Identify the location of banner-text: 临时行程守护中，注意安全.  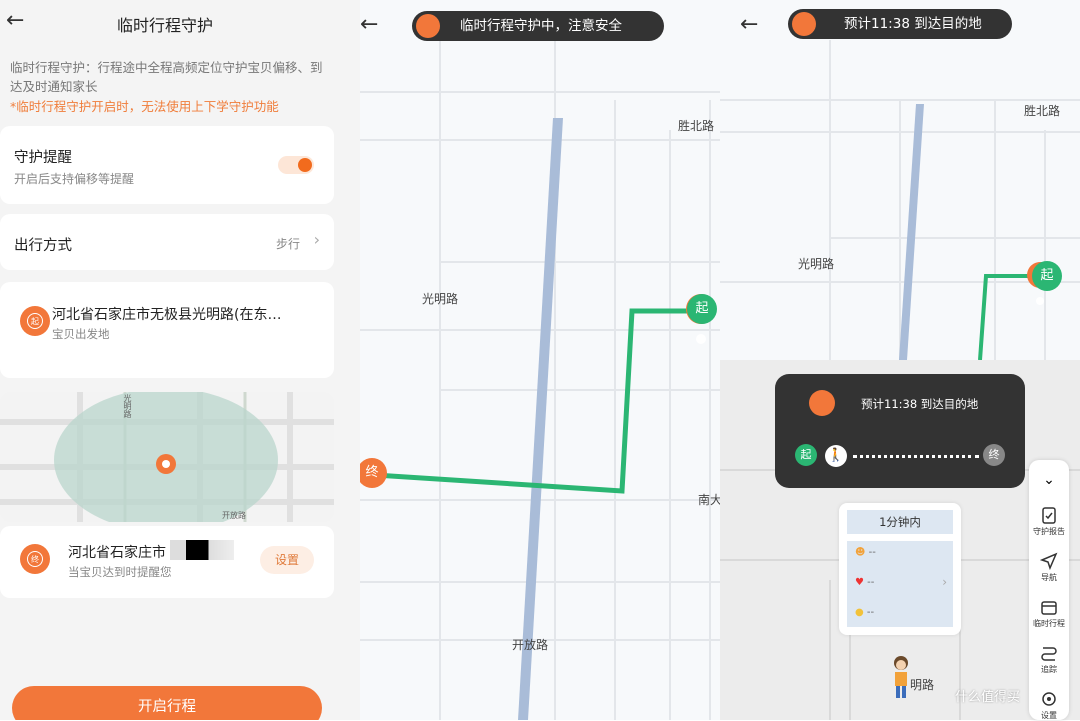
(541, 26).